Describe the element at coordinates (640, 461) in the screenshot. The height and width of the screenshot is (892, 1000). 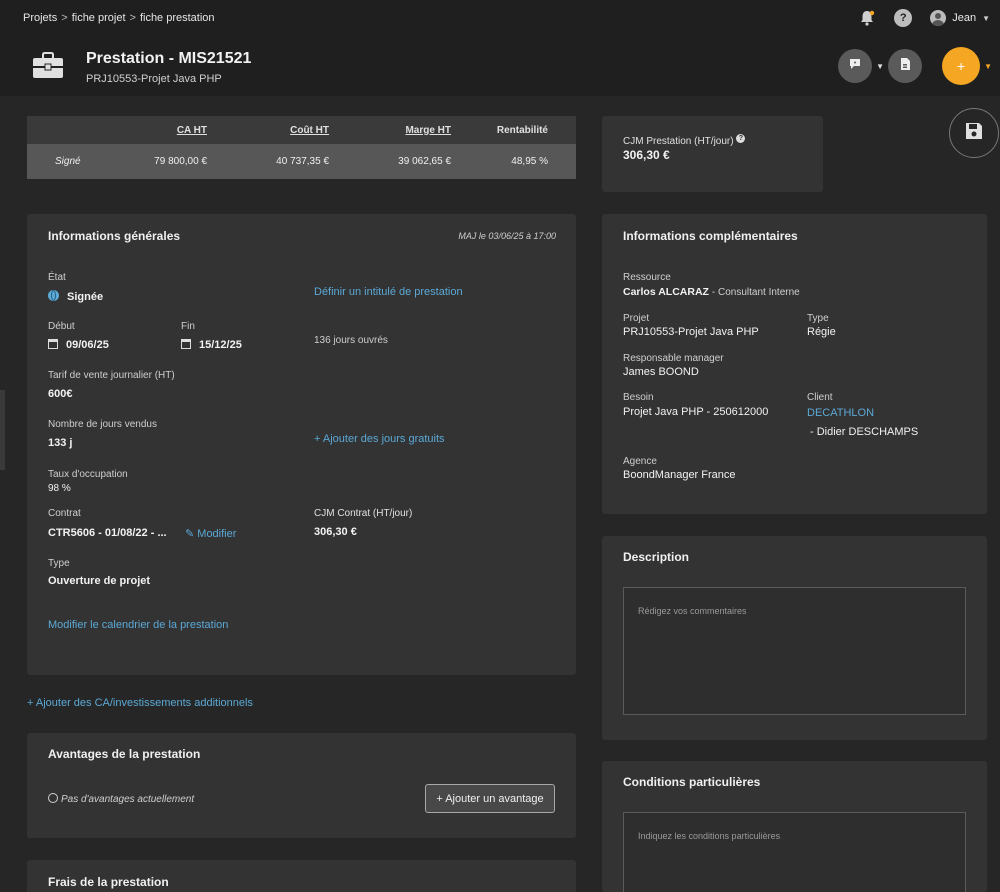
I see `agence-label: Agence` at that location.